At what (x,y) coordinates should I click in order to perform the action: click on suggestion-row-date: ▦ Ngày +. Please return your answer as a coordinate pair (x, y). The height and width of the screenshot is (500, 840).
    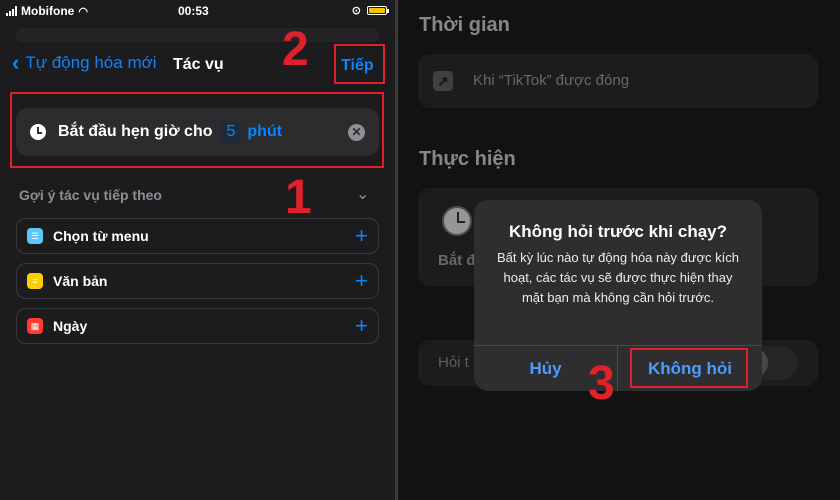
    Looking at the image, I should click on (197, 326).